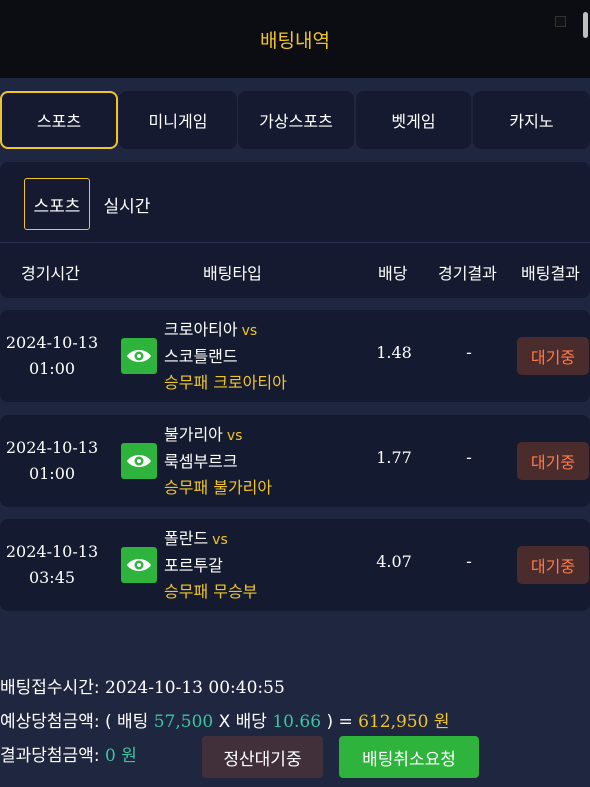 The image size is (590, 787). I want to click on total-odds: 10.66, so click(297, 722).